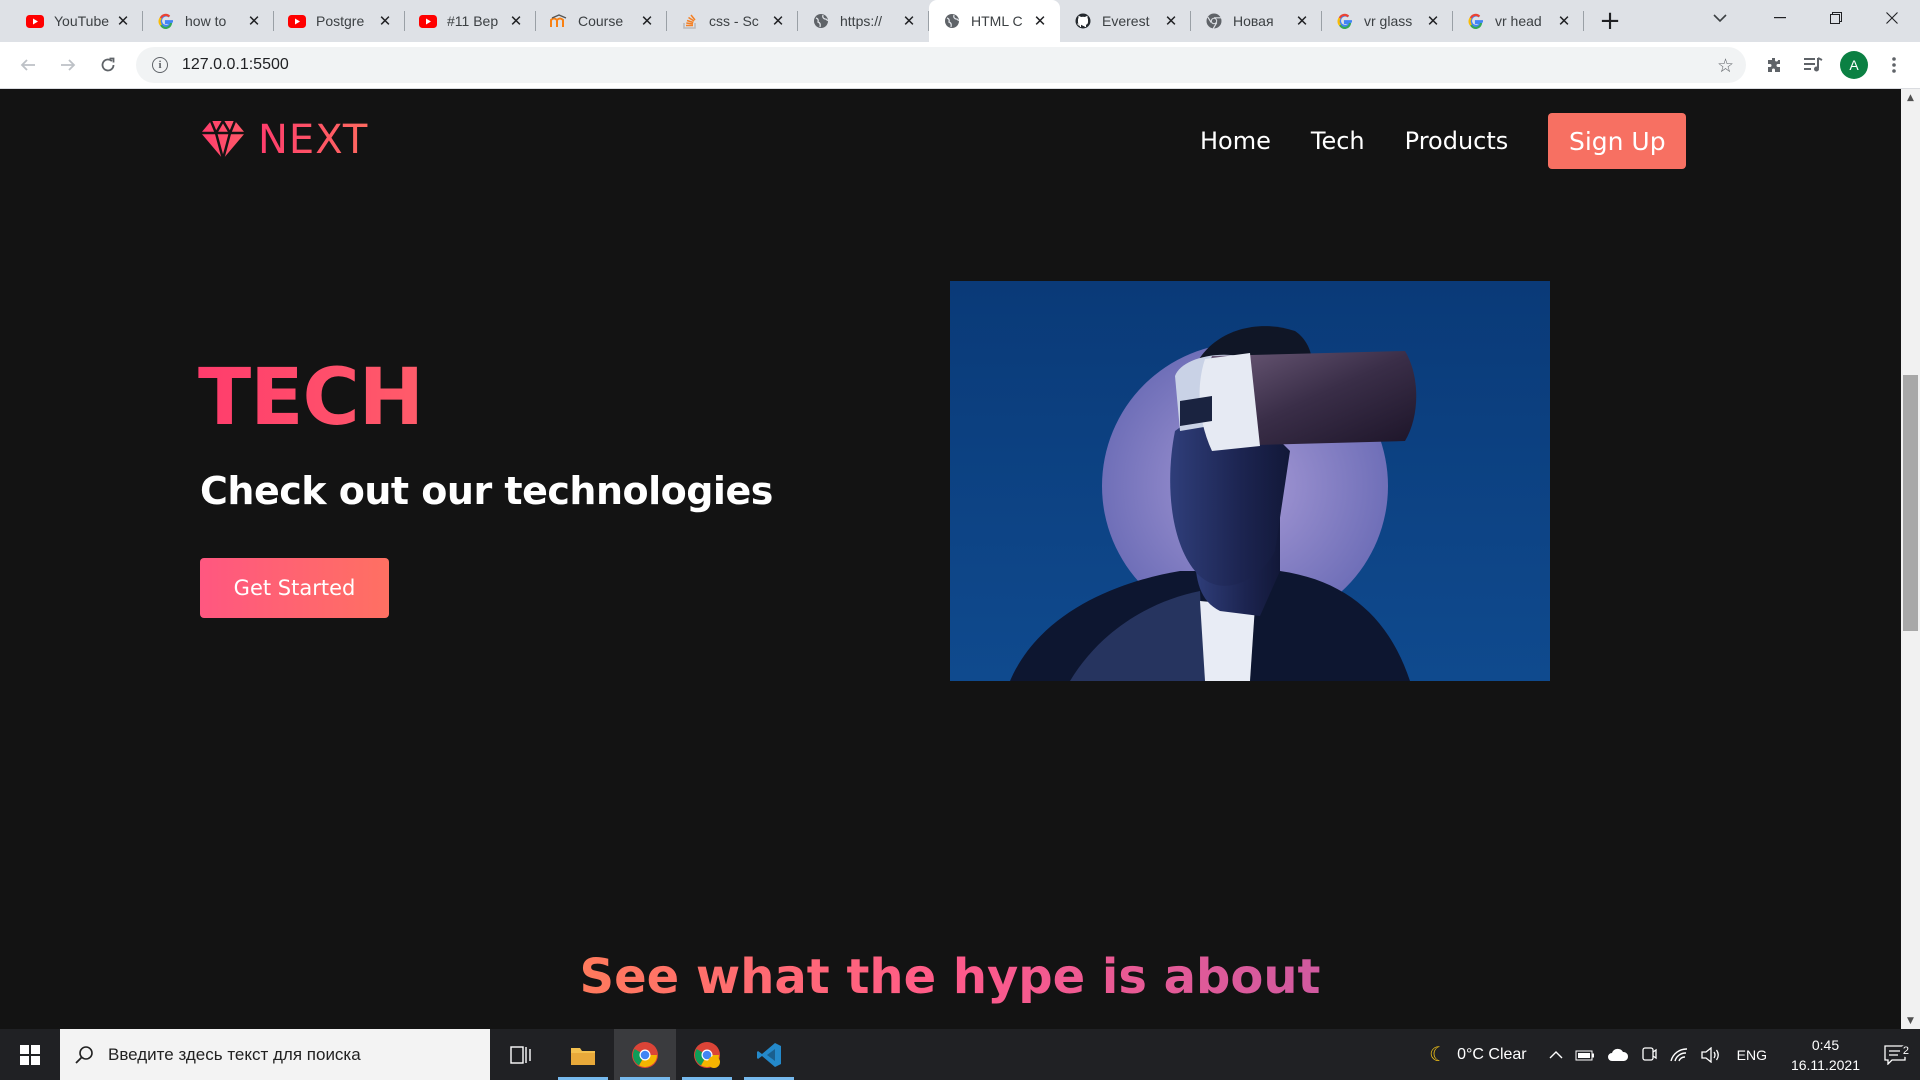  I want to click on browser-tab: vr head ✕, so click(1518, 21).